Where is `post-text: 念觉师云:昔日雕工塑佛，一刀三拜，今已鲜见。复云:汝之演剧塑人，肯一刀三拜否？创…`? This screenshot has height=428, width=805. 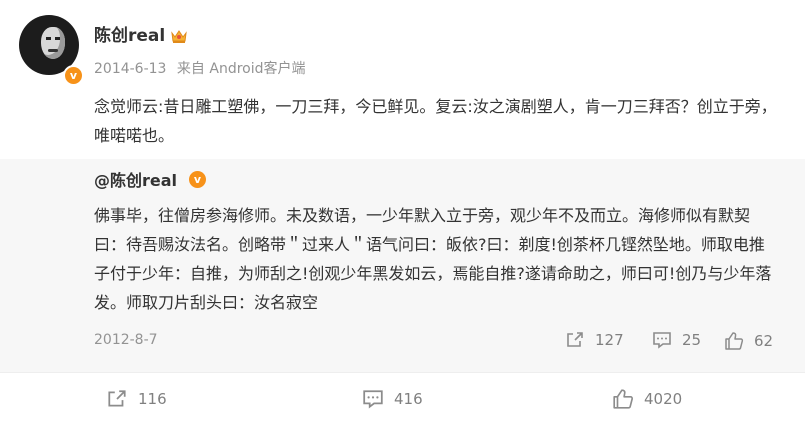 post-text: 念觉师云:昔日雕工塑佛，一刀三拜，今已鲜见。复云:汝之演剧塑人，肯一刀三拜否？创… is located at coordinates (435, 121).